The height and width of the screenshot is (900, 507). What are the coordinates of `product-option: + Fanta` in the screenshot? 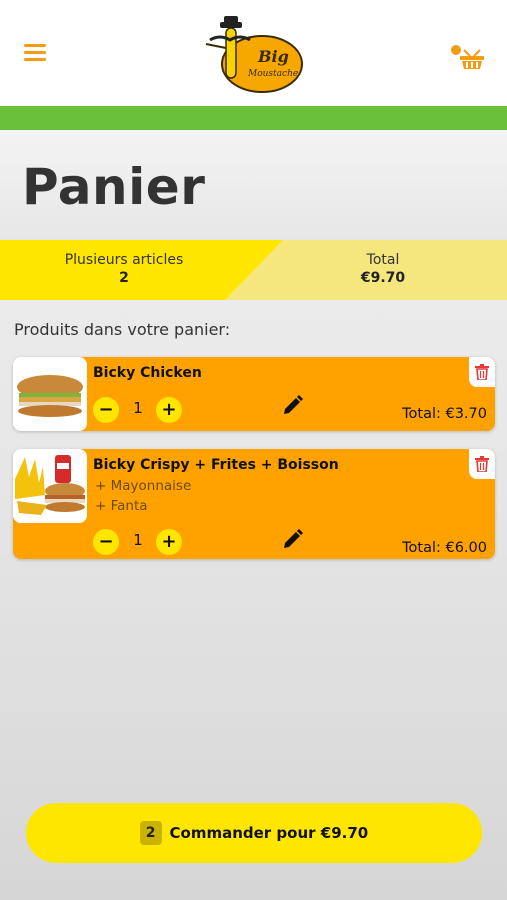 It's located at (121, 506).